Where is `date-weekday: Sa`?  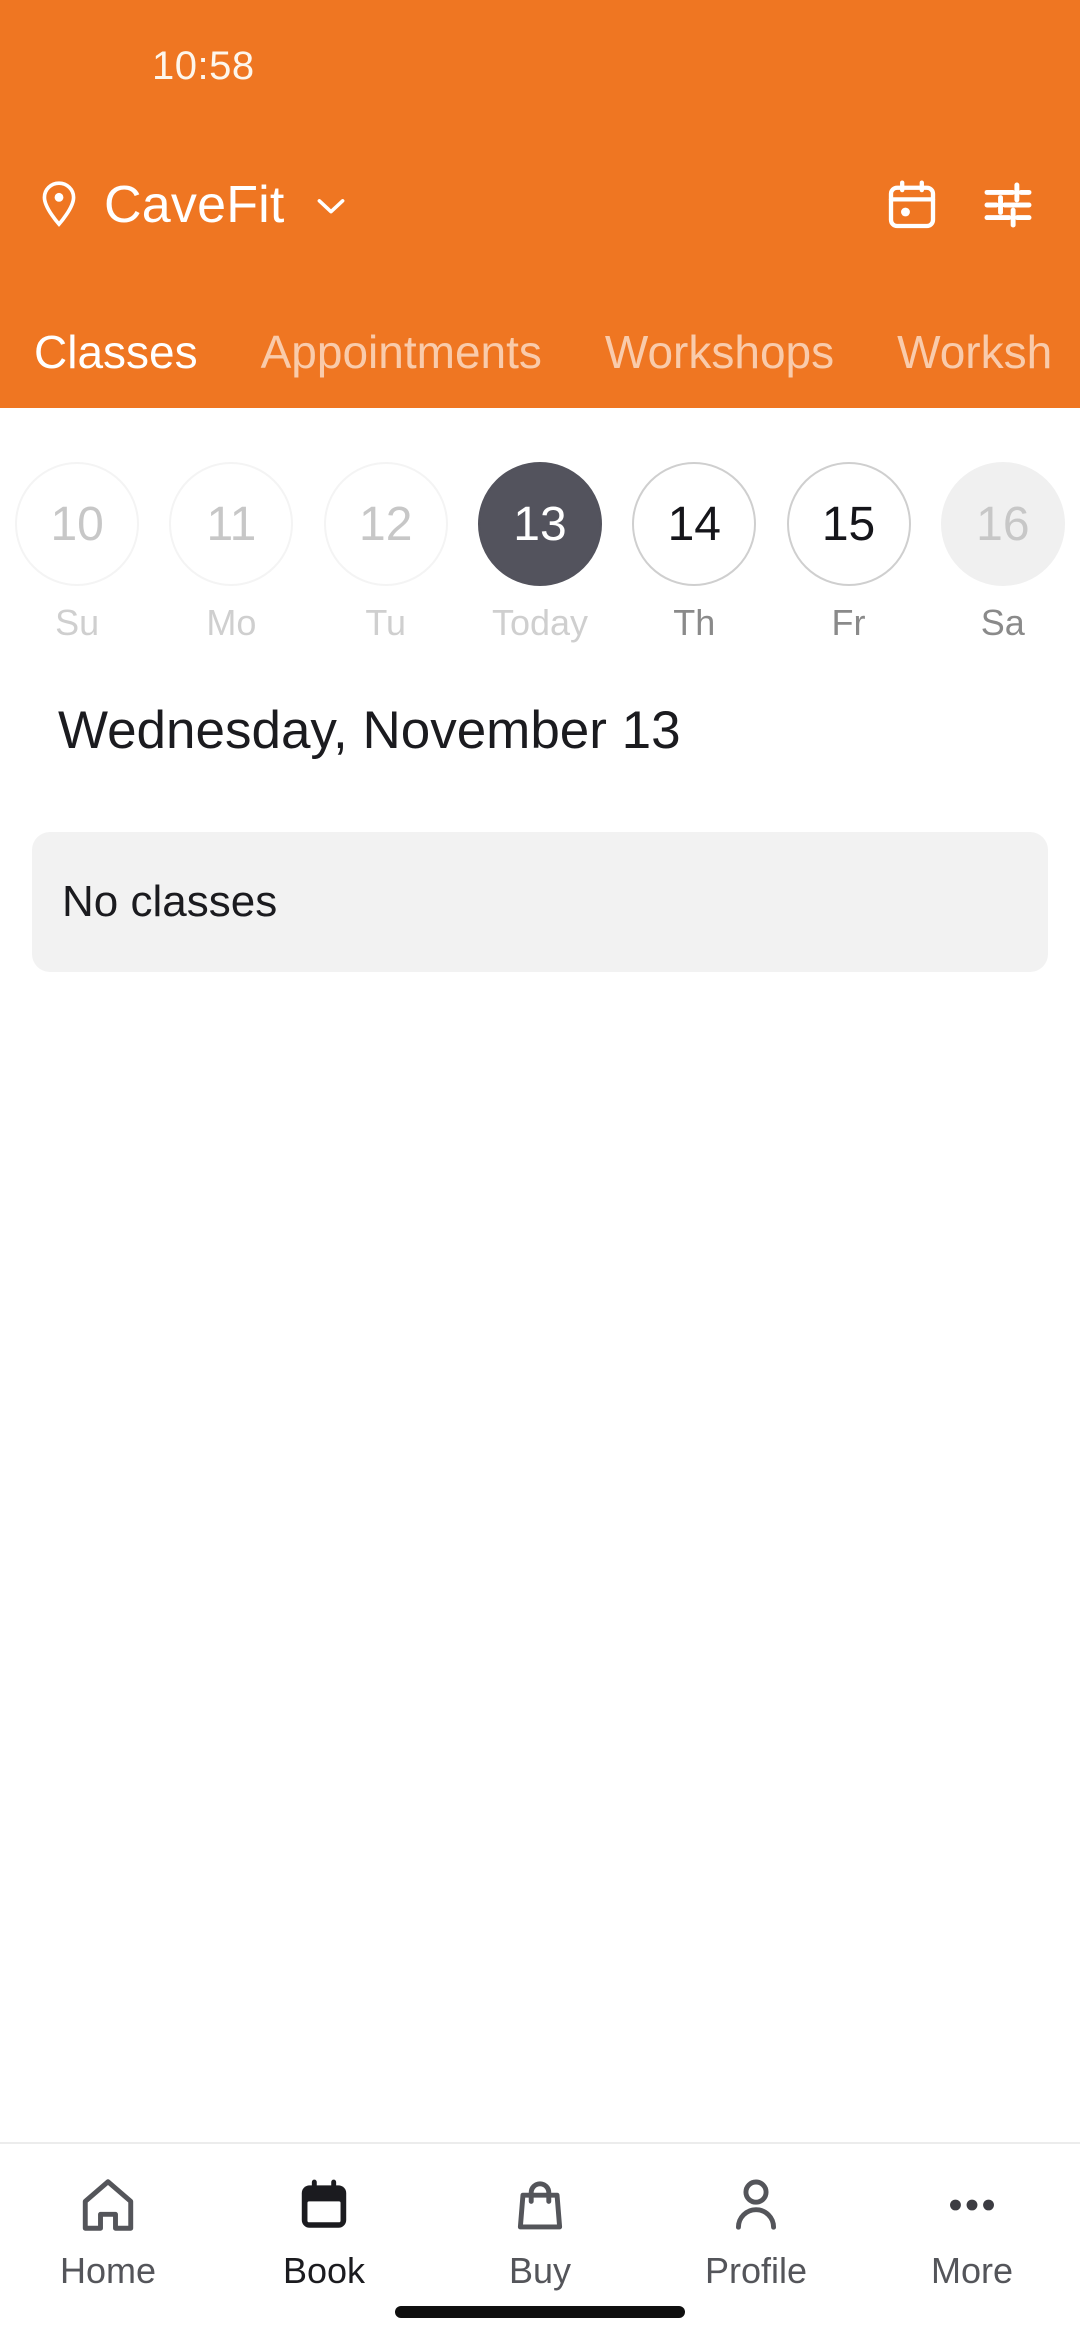 date-weekday: Sa is located at coordinates (1002, 622).